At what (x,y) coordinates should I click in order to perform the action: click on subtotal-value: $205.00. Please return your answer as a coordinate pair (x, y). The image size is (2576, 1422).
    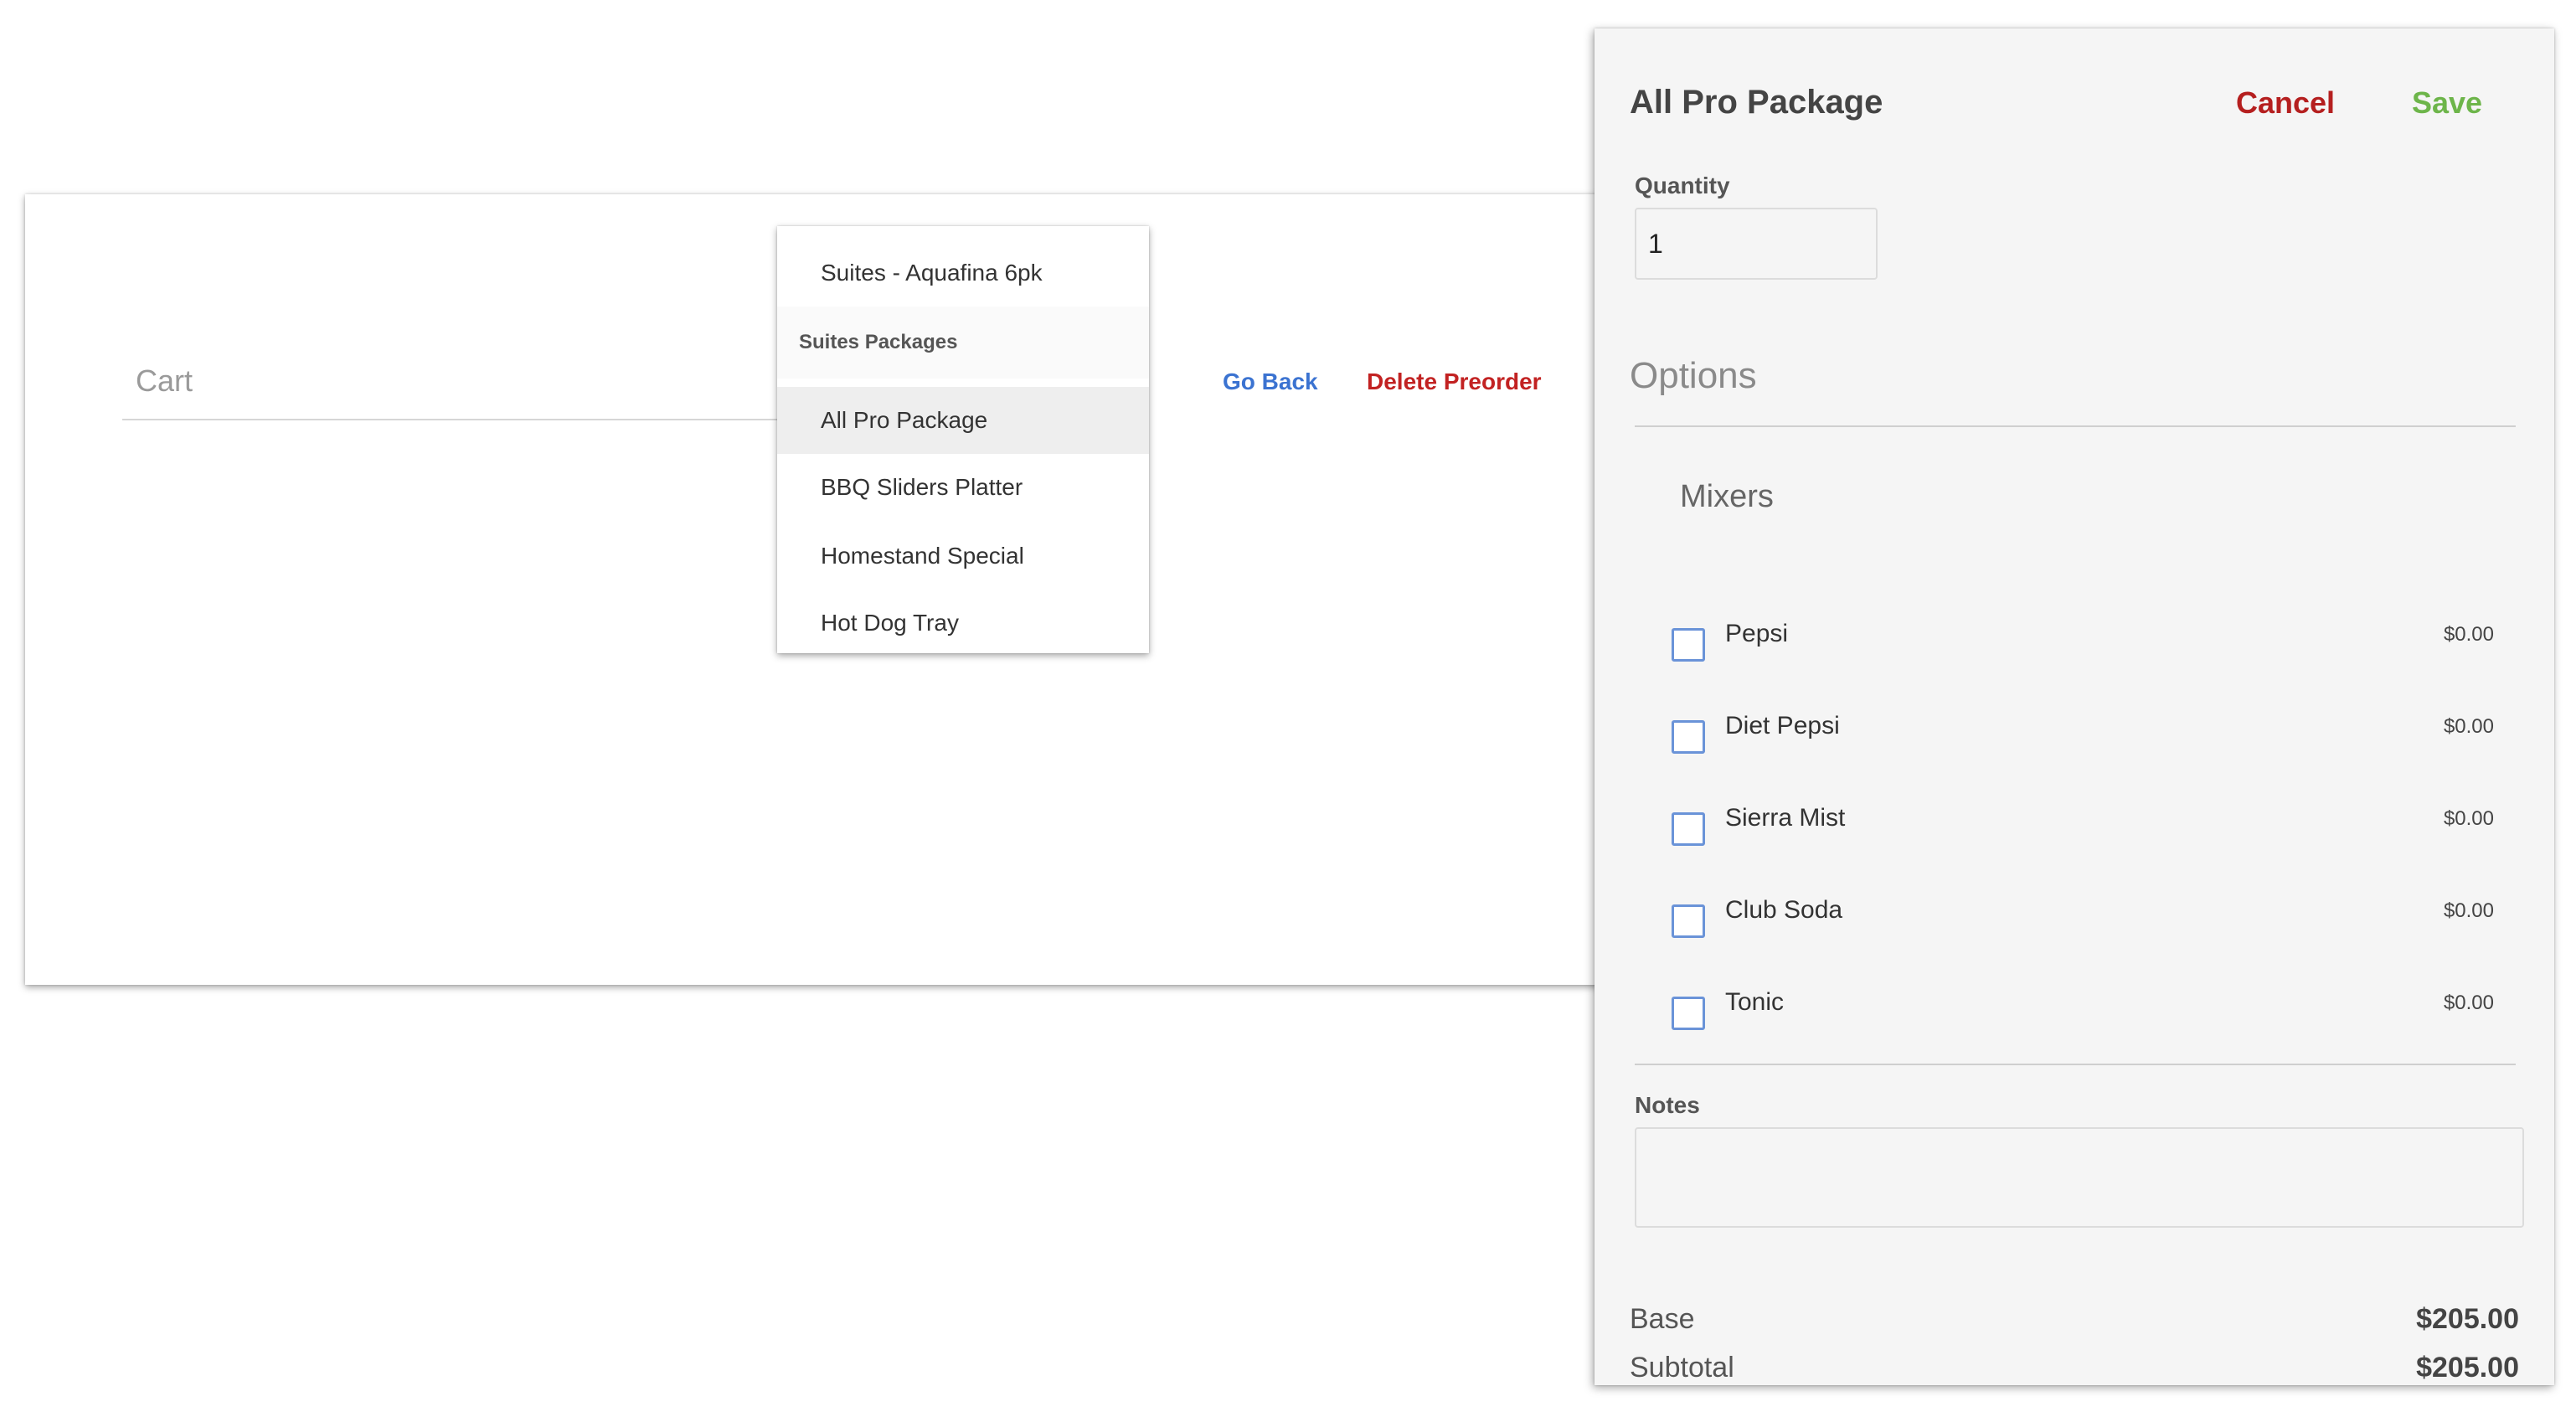
    Looking at the image, I should click on (2467, 1367).